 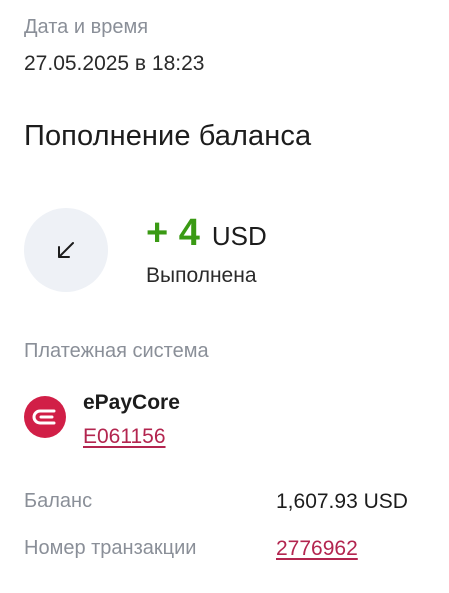 I want to click on transaction-direction-badge, so click(x=66, y=250).